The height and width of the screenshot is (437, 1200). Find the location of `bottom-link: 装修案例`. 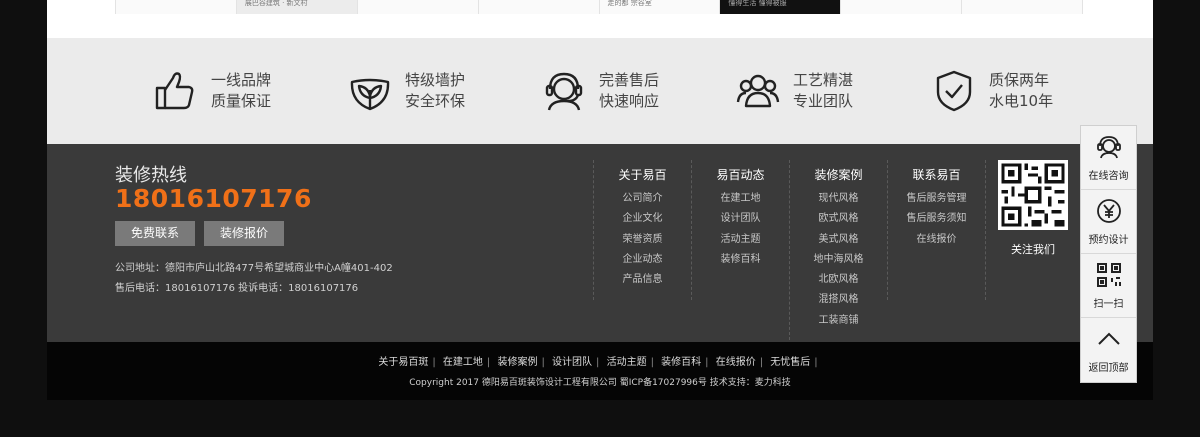

bottom-link: 装修案例 is located at coordinates (517, 362).